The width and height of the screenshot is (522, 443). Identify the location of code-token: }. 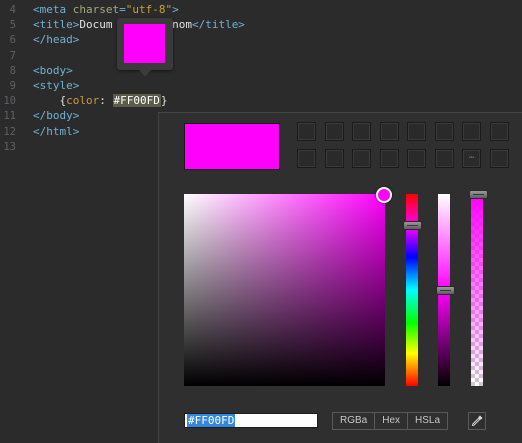
(164, 101).